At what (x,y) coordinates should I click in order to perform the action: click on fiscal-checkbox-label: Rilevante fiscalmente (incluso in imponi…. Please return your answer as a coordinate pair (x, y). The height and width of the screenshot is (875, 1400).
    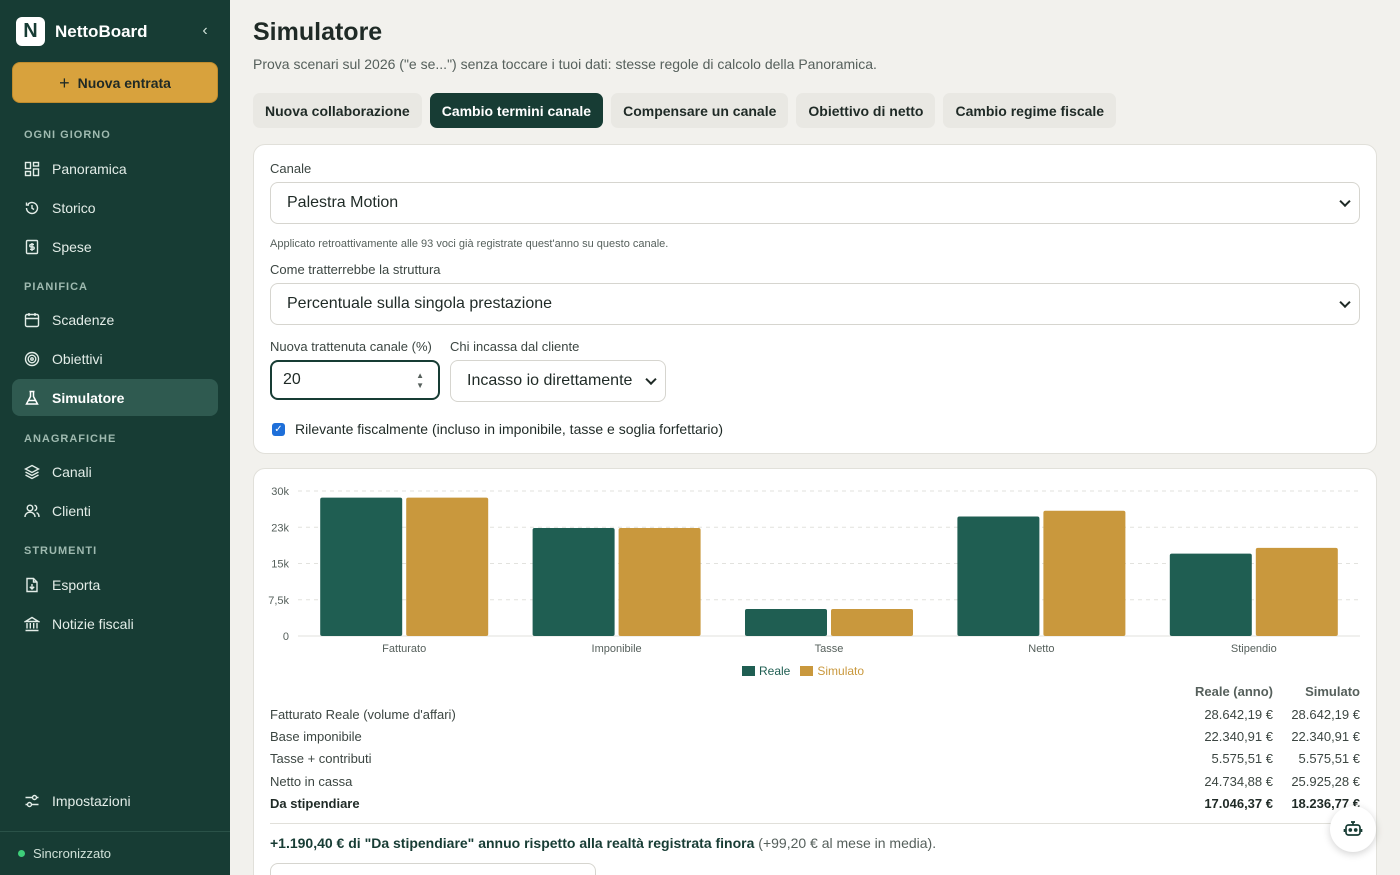
    Looking at the image, I should click on (509, 429).